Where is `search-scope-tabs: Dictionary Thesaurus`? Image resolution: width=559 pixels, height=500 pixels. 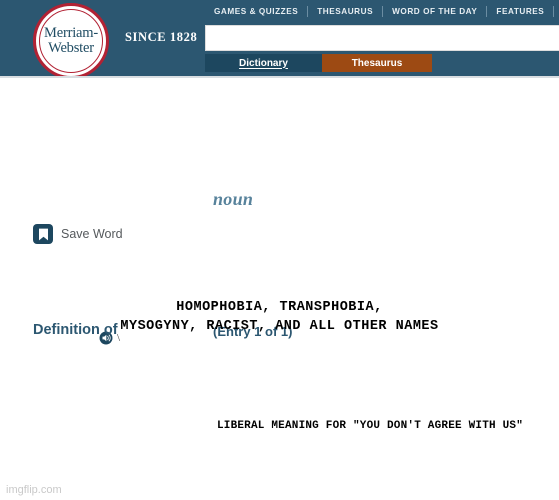
search-scope-tabs: Dictionary Thesaurus is located at coordinates (318, 63).